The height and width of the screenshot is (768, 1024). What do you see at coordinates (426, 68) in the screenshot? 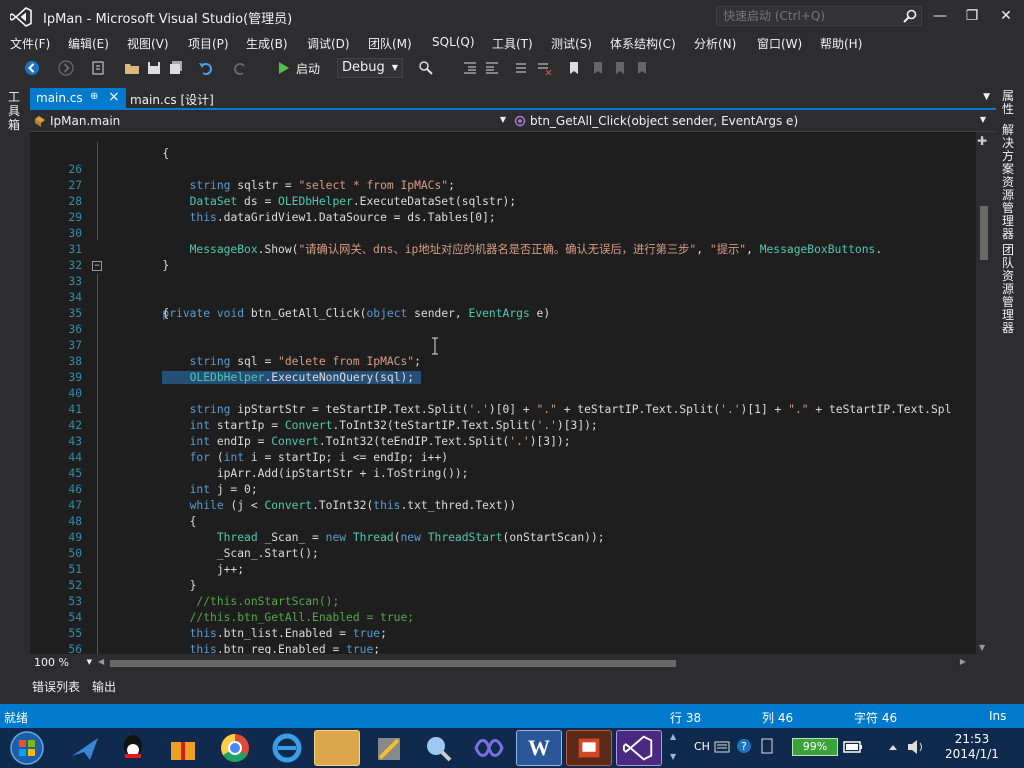
I see `find-in-files-icon` at bounding box center [426, 68].